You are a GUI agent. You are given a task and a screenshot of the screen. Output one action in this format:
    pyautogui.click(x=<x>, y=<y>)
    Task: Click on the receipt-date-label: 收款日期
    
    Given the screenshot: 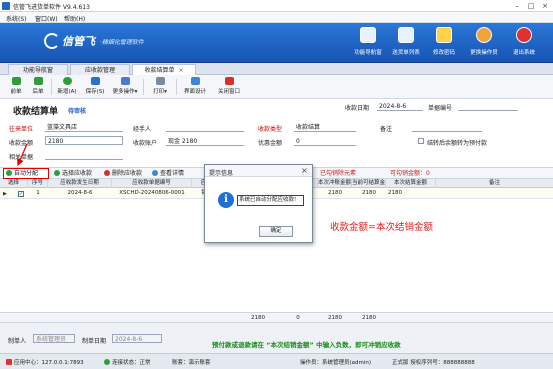 What is the action you would take?
    pyautogui.click(x=357, y=108)
    